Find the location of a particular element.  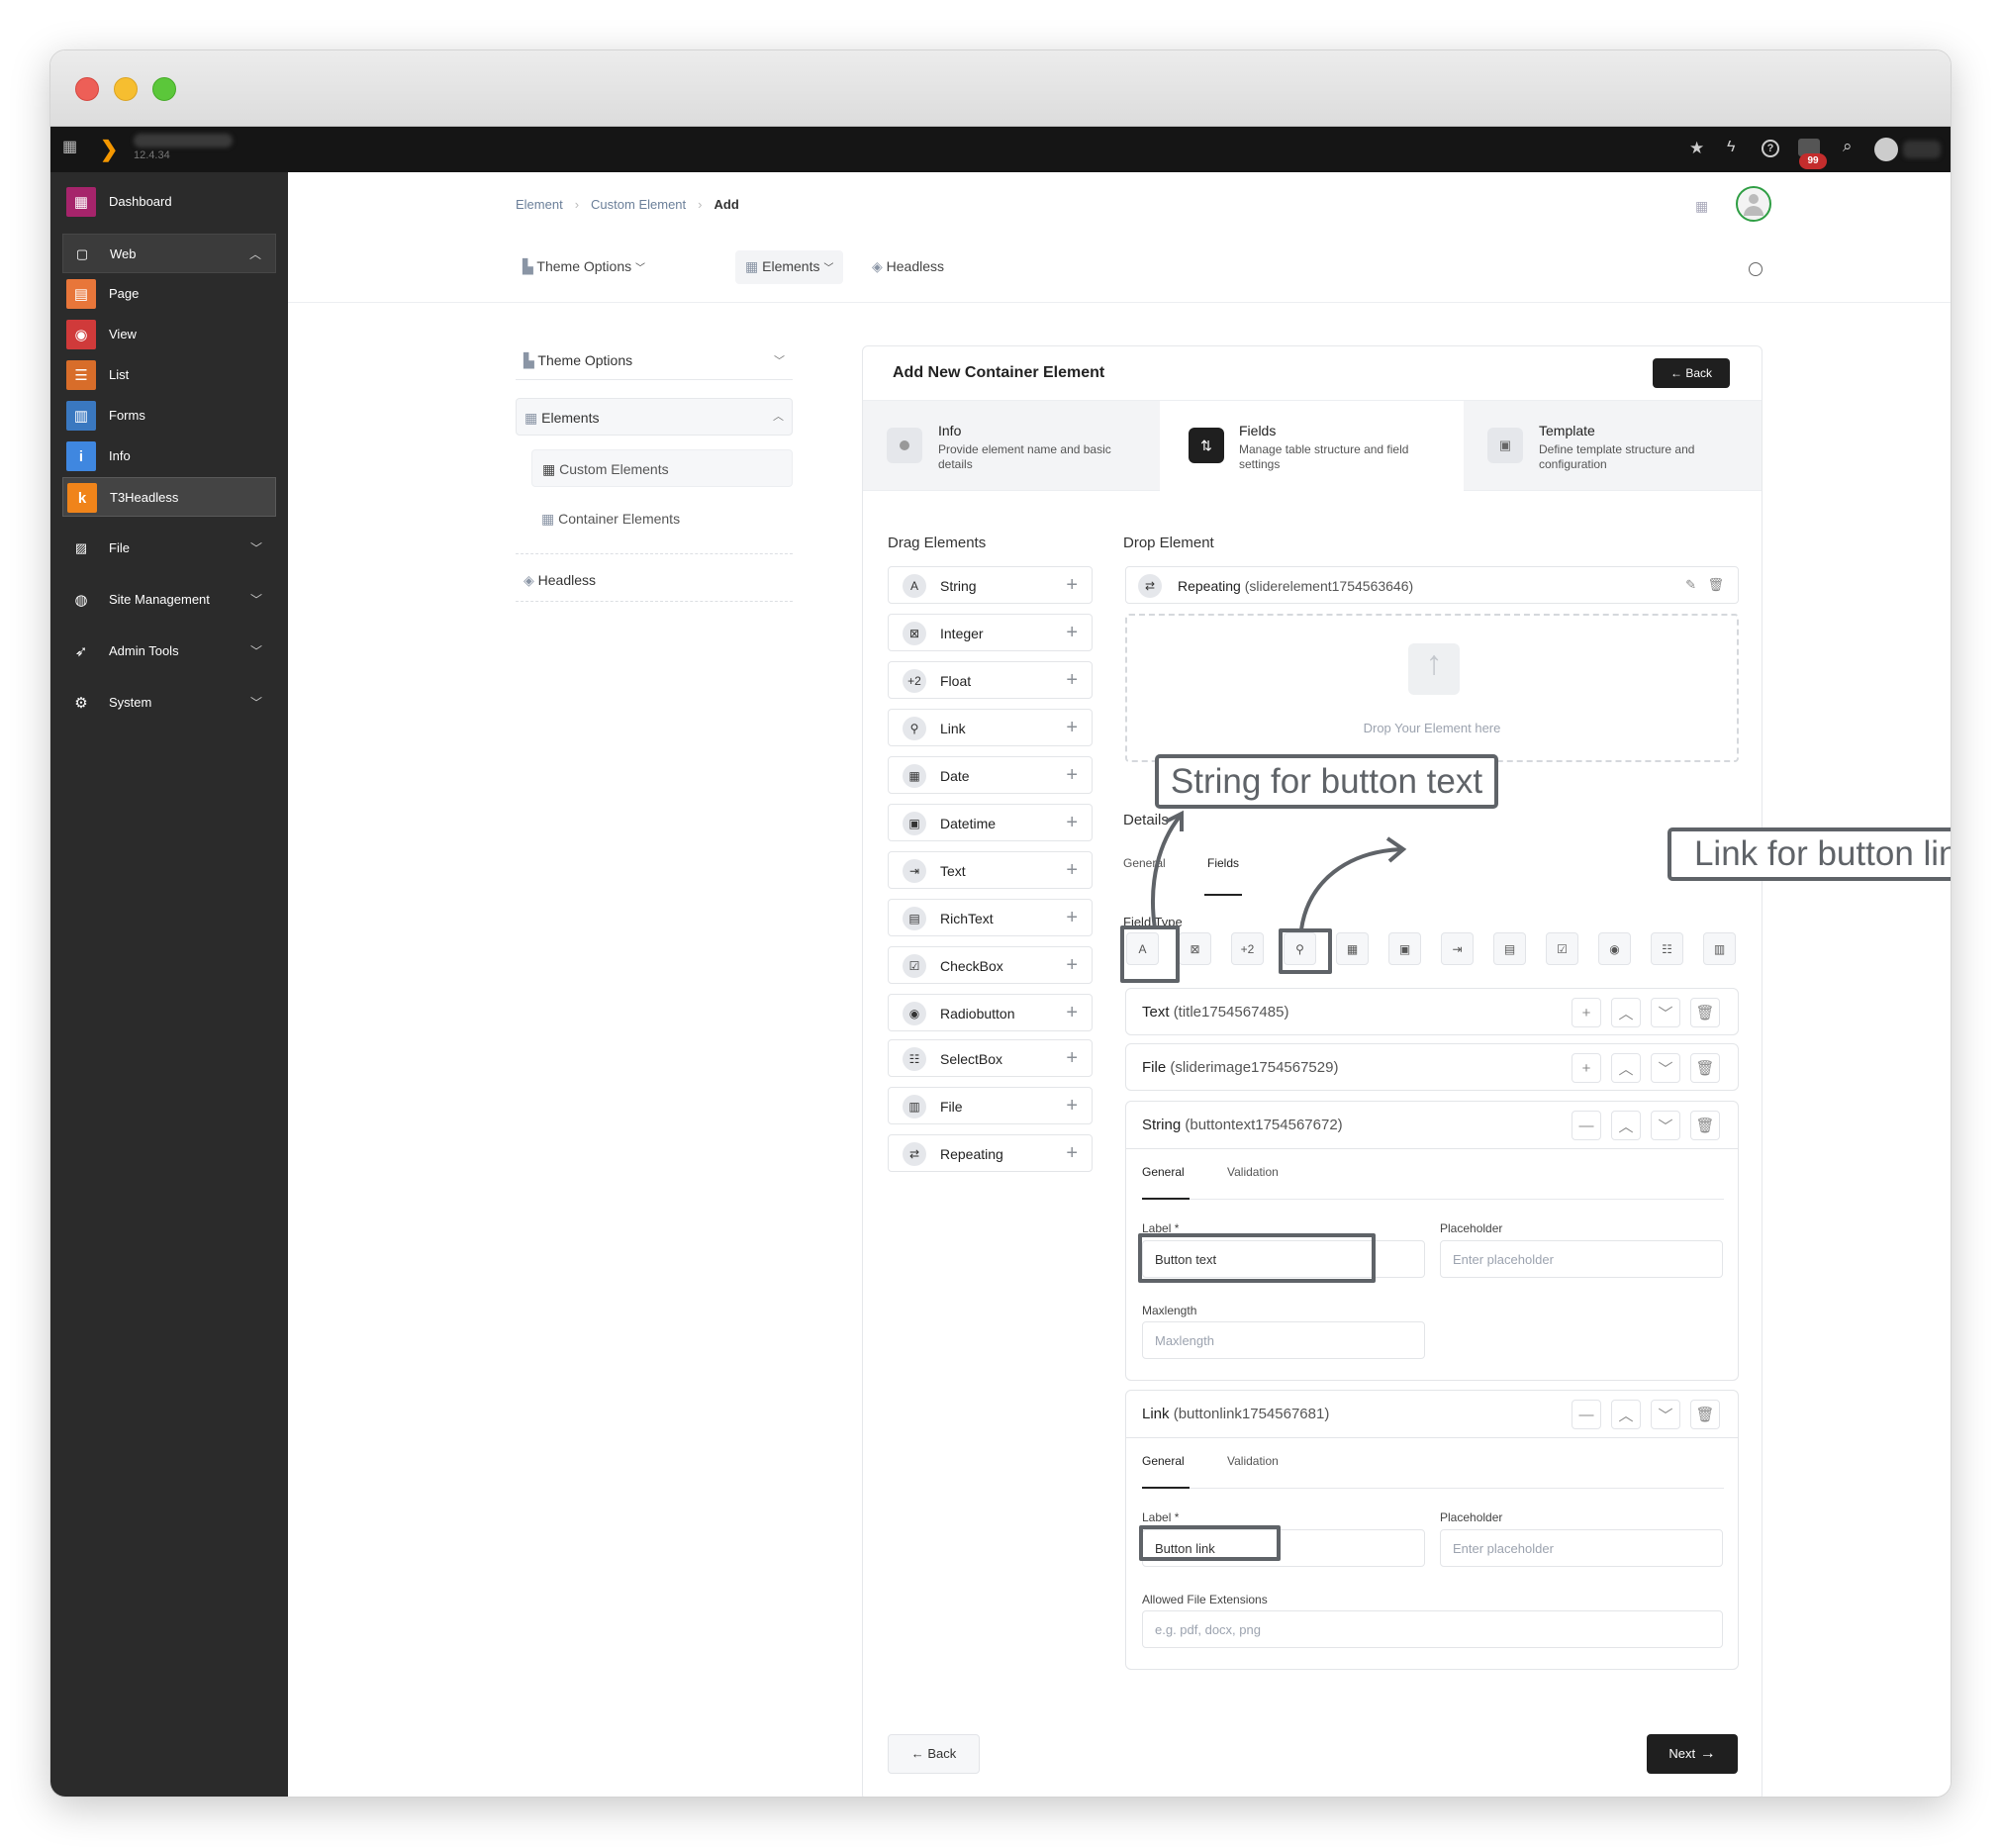

breadcrumb-custom-element: Custom Element is located at coordinates (638, 204).